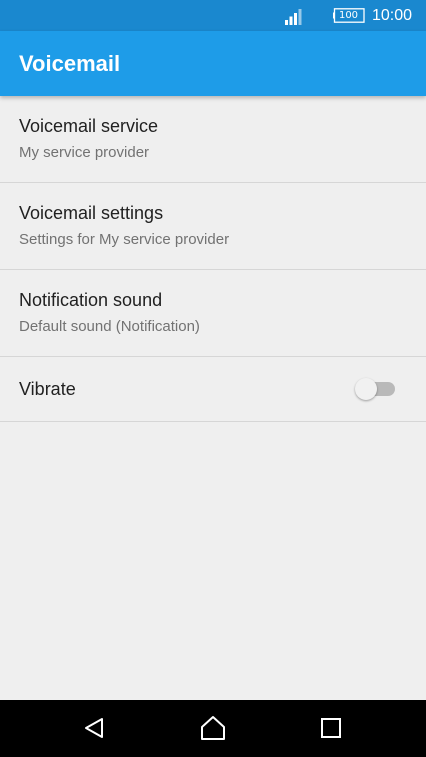  I want to click on home-button, so click(213, 728).